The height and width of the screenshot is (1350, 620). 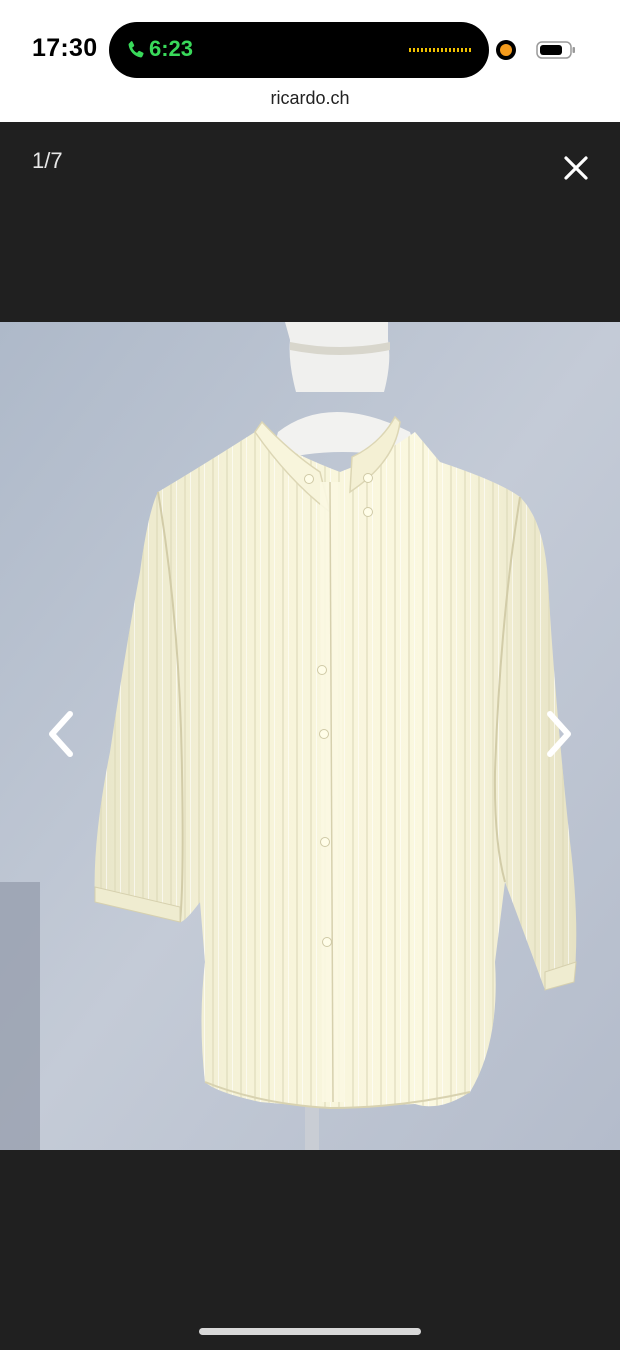 I want to click on phone-icon, so click(x=136, y=49).